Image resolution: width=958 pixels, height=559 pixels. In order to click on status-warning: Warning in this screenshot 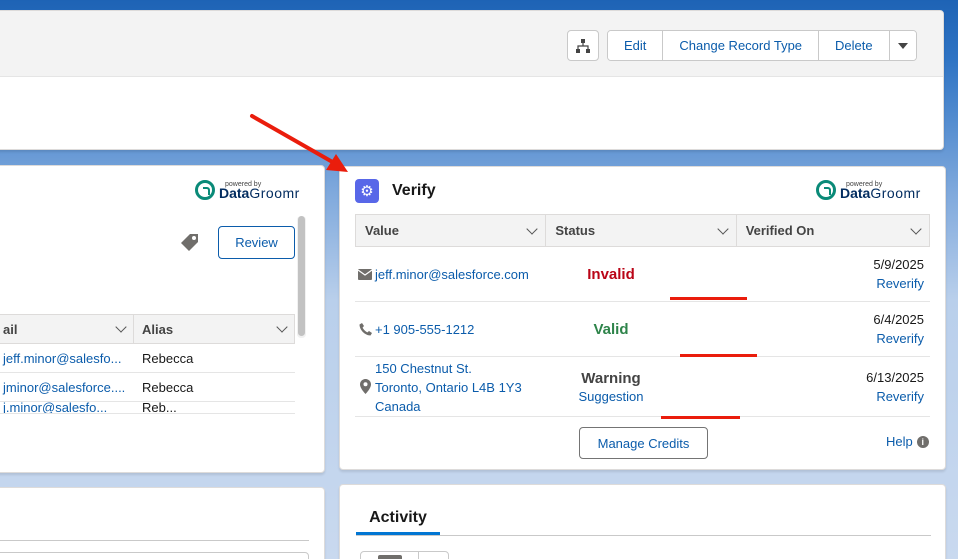, I will do `click(611, 378)`.